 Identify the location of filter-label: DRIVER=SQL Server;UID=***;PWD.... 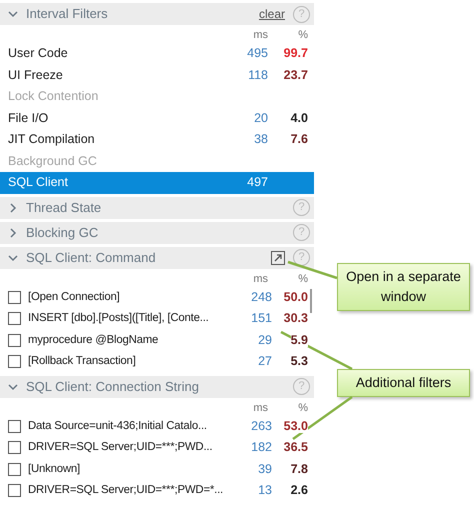
(132, 447).